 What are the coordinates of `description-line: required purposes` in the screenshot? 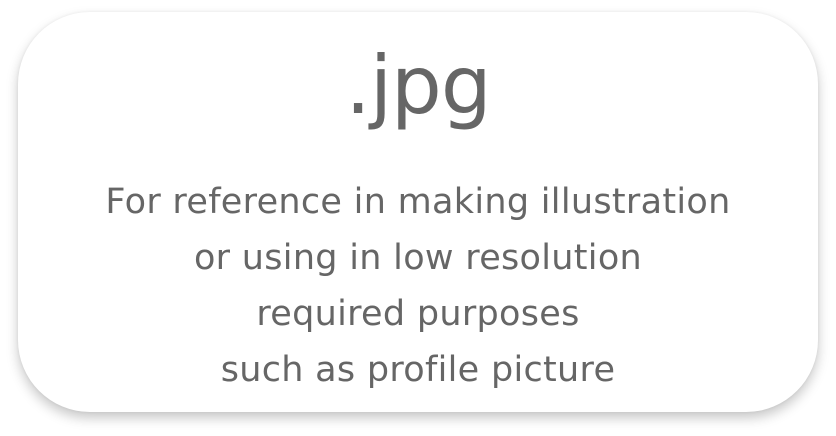 It's located at (418, 314).